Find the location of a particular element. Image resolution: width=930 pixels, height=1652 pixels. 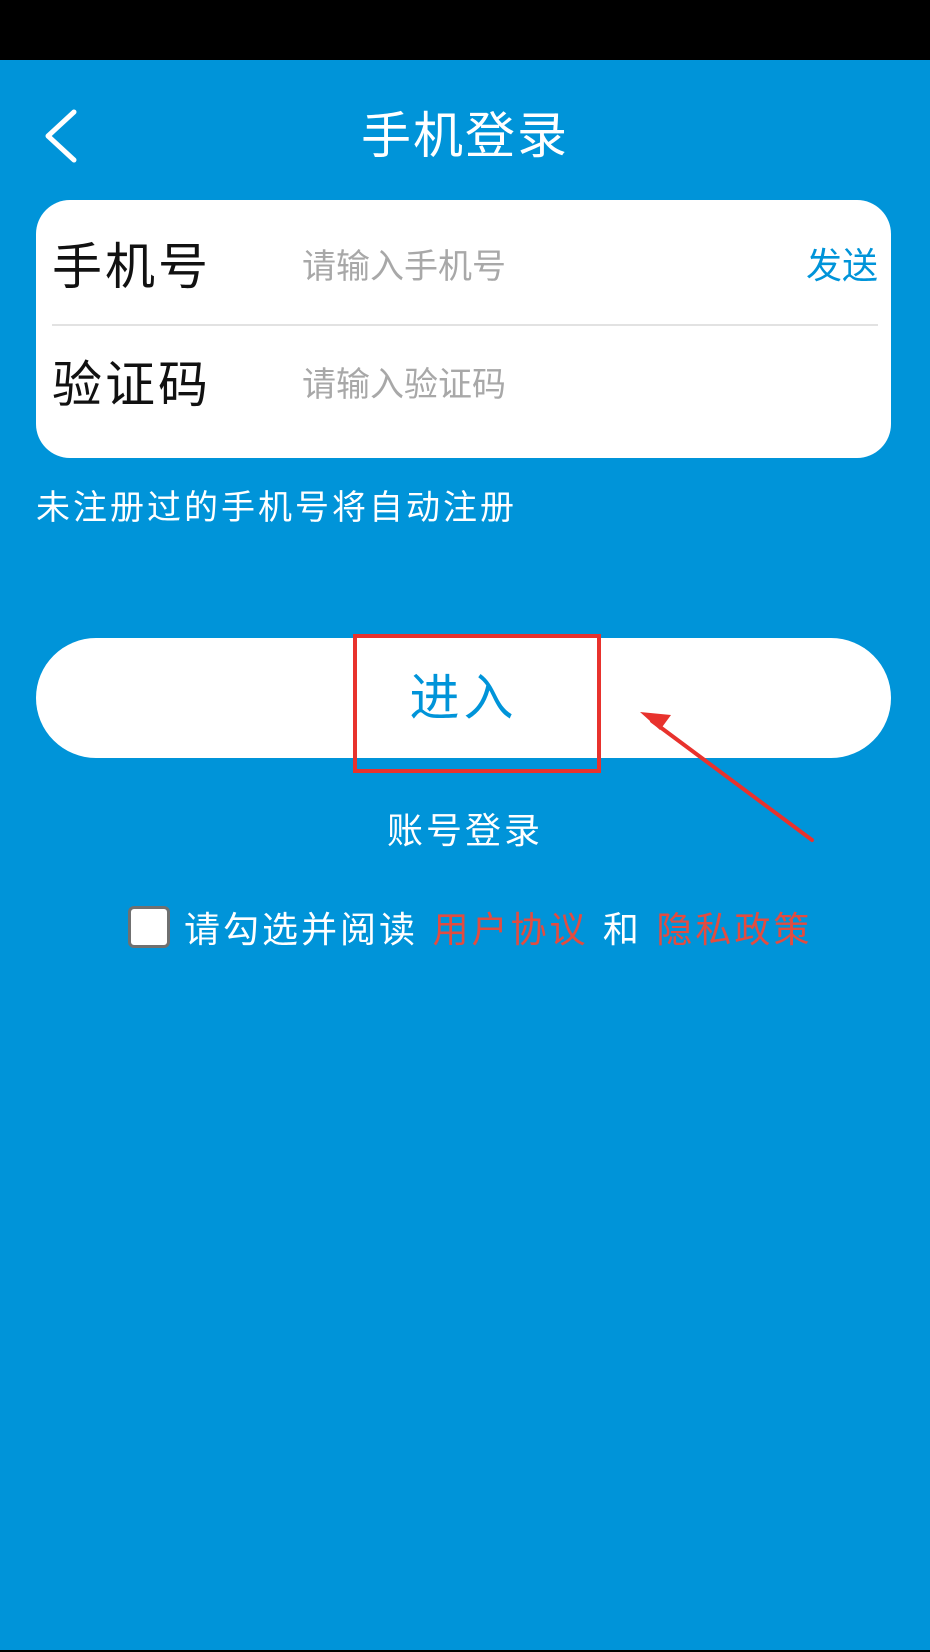

code-row: 验证码 is located at coordinates (465, 385).